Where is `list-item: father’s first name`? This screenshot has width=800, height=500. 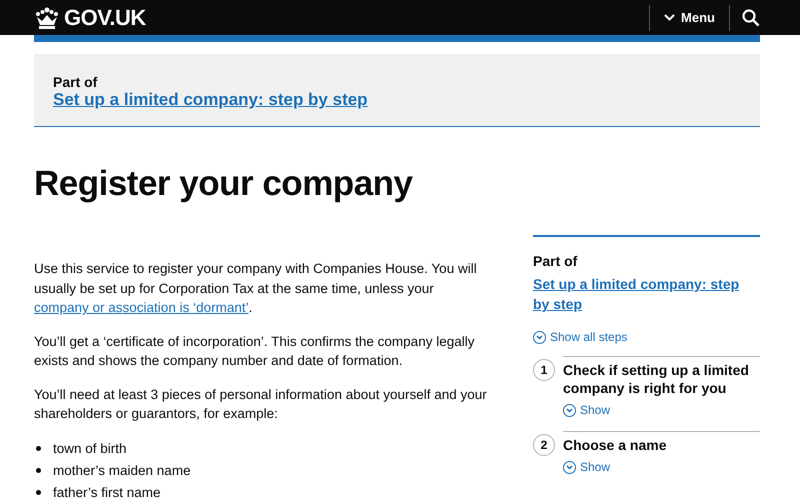 list-item: father’s first name is located at coordinates (107, 492).